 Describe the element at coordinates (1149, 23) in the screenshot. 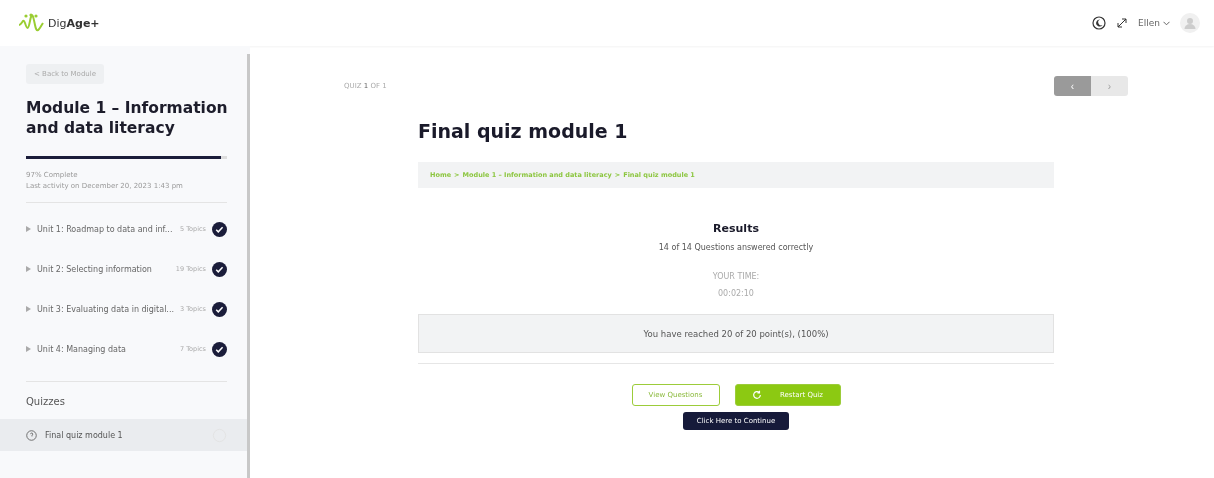

I see `user-name: Ellen` at that location.